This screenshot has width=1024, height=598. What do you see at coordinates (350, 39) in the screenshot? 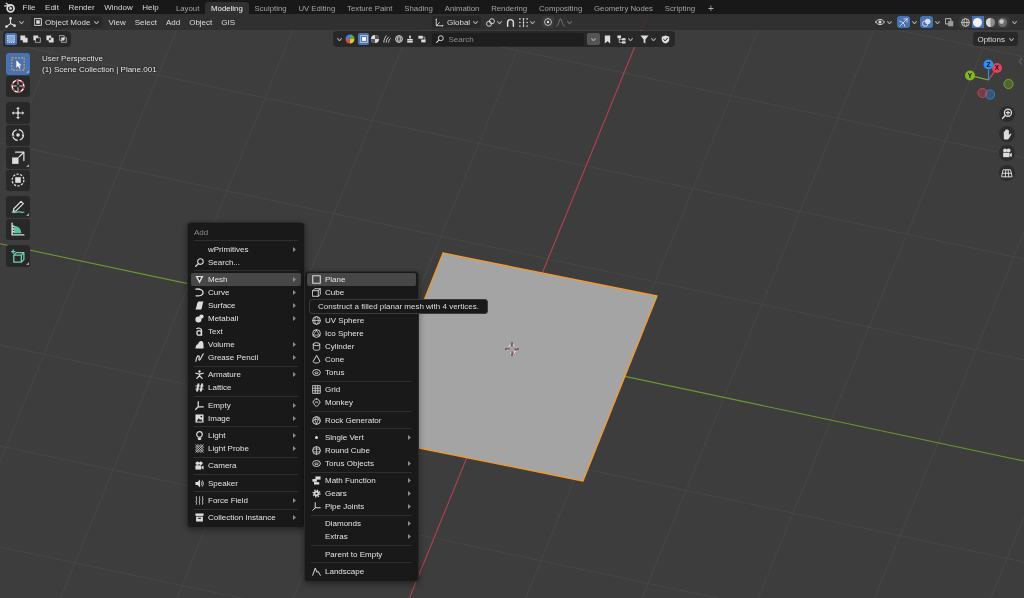
I see `color-wheel-icon` at bounding box center [350, 39].